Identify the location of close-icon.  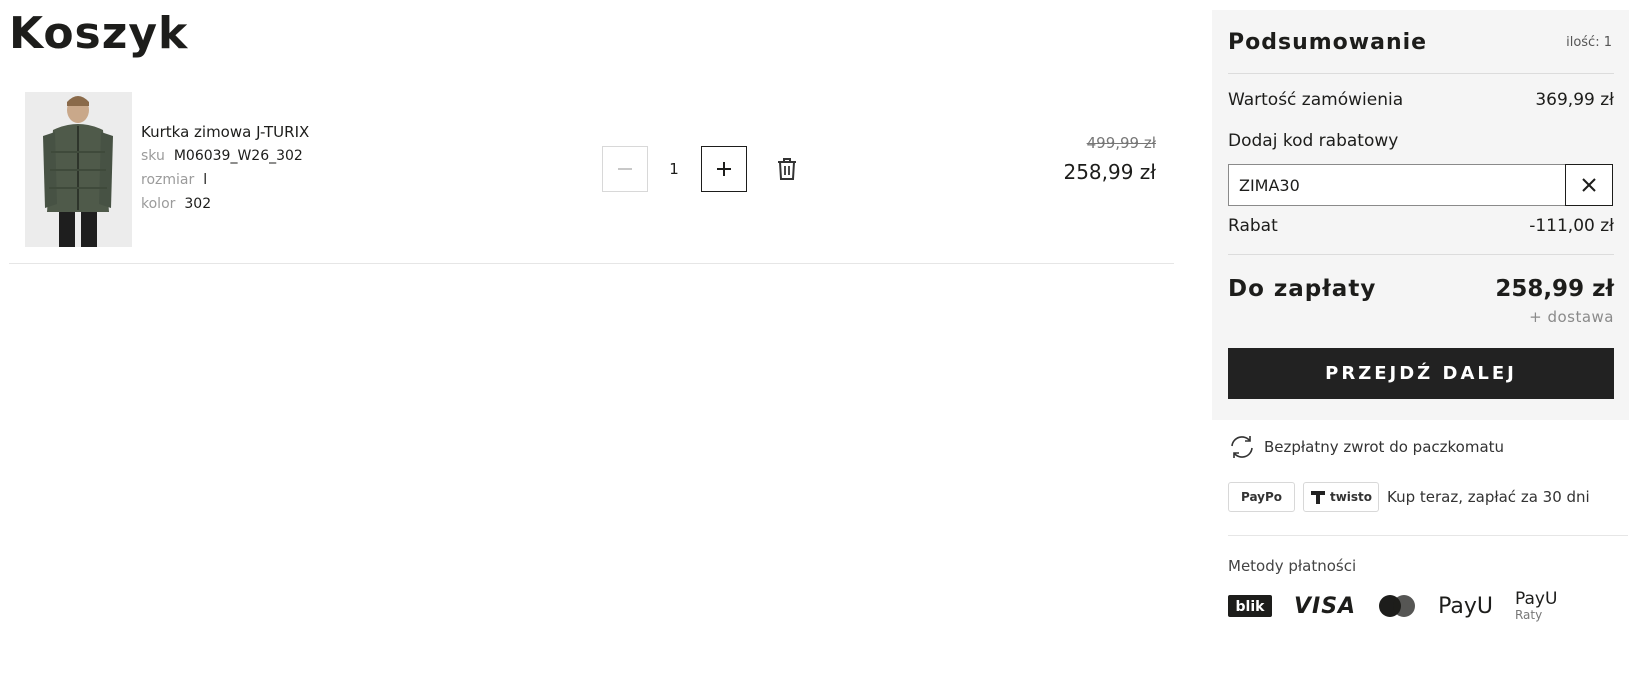
(1589, 185).